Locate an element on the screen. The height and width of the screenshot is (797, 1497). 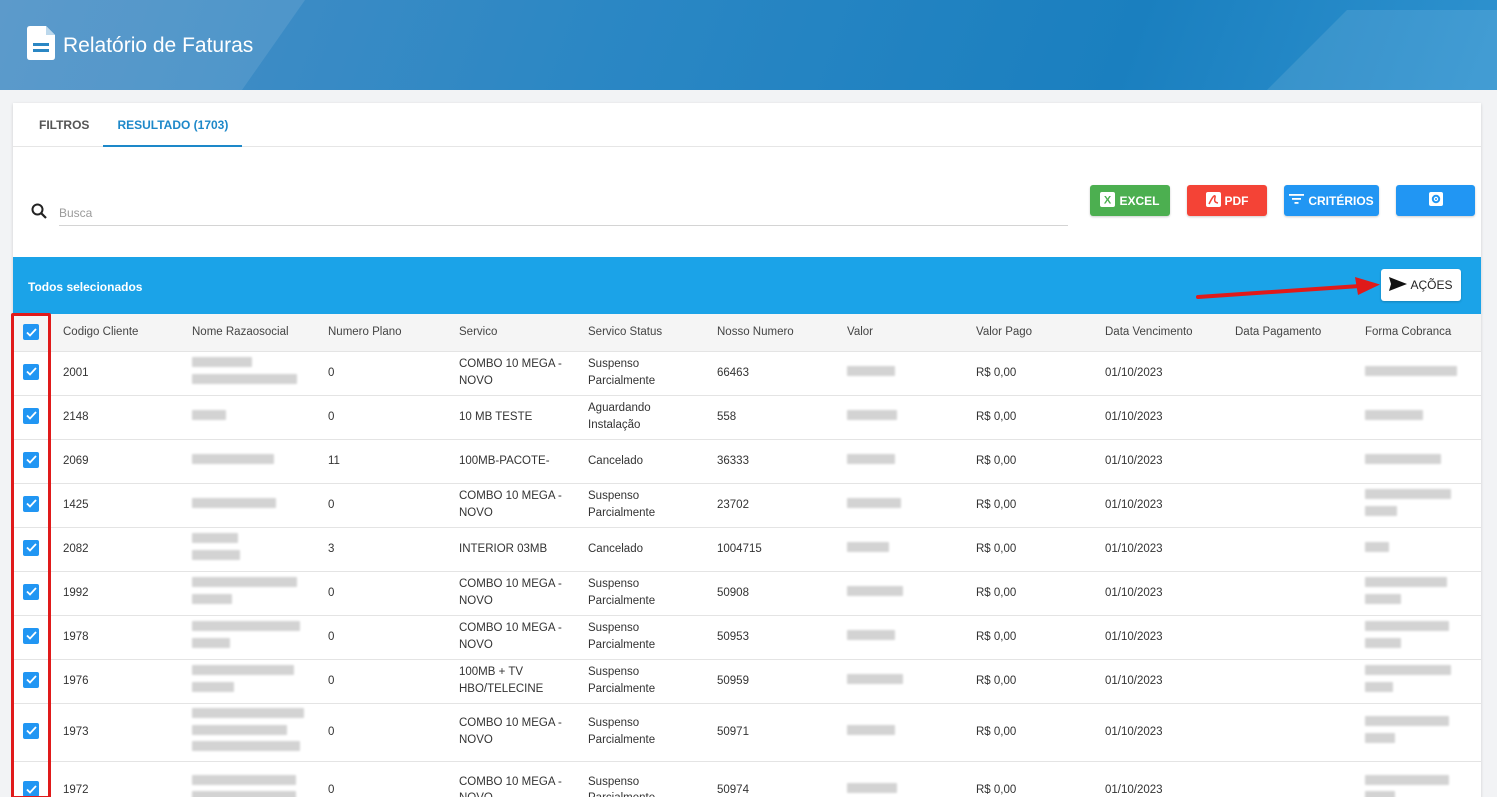
tab-filtros: FILTROS is located at coordinates (64, 124).